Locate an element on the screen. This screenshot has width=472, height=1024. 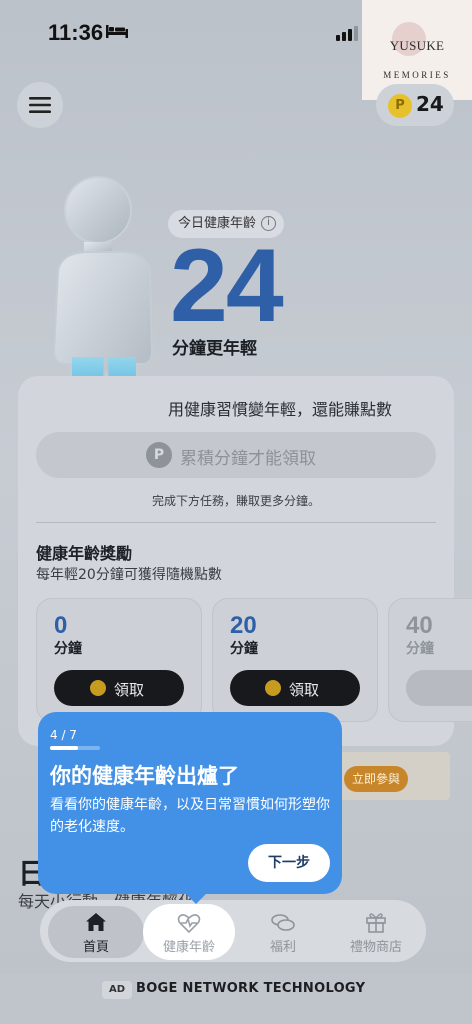
tooltip-title: 你的健康年齡出爐了 is located at coordinates (144, 776).